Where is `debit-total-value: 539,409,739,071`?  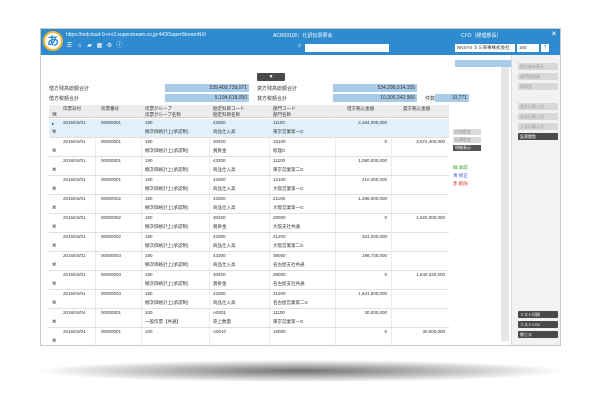 debit-total-value: 539,409,739,071 is located at coordinates (207, 88).